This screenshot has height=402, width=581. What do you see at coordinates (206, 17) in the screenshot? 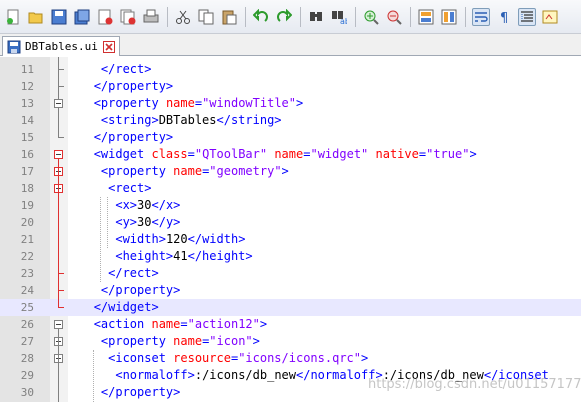
I see `copy-button` at bounding box center [206, 17].